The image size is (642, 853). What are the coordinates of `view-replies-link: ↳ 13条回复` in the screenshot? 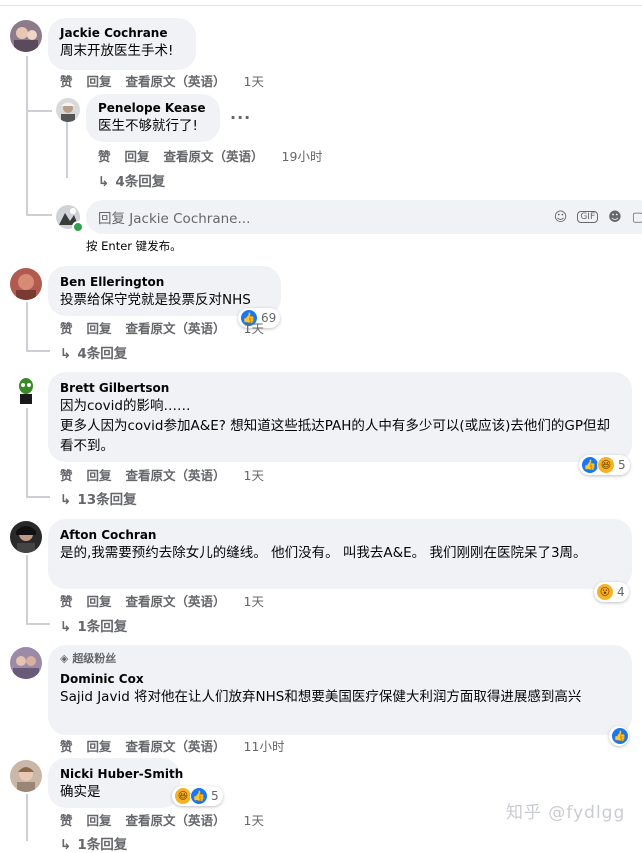 It's located at (98, 498).